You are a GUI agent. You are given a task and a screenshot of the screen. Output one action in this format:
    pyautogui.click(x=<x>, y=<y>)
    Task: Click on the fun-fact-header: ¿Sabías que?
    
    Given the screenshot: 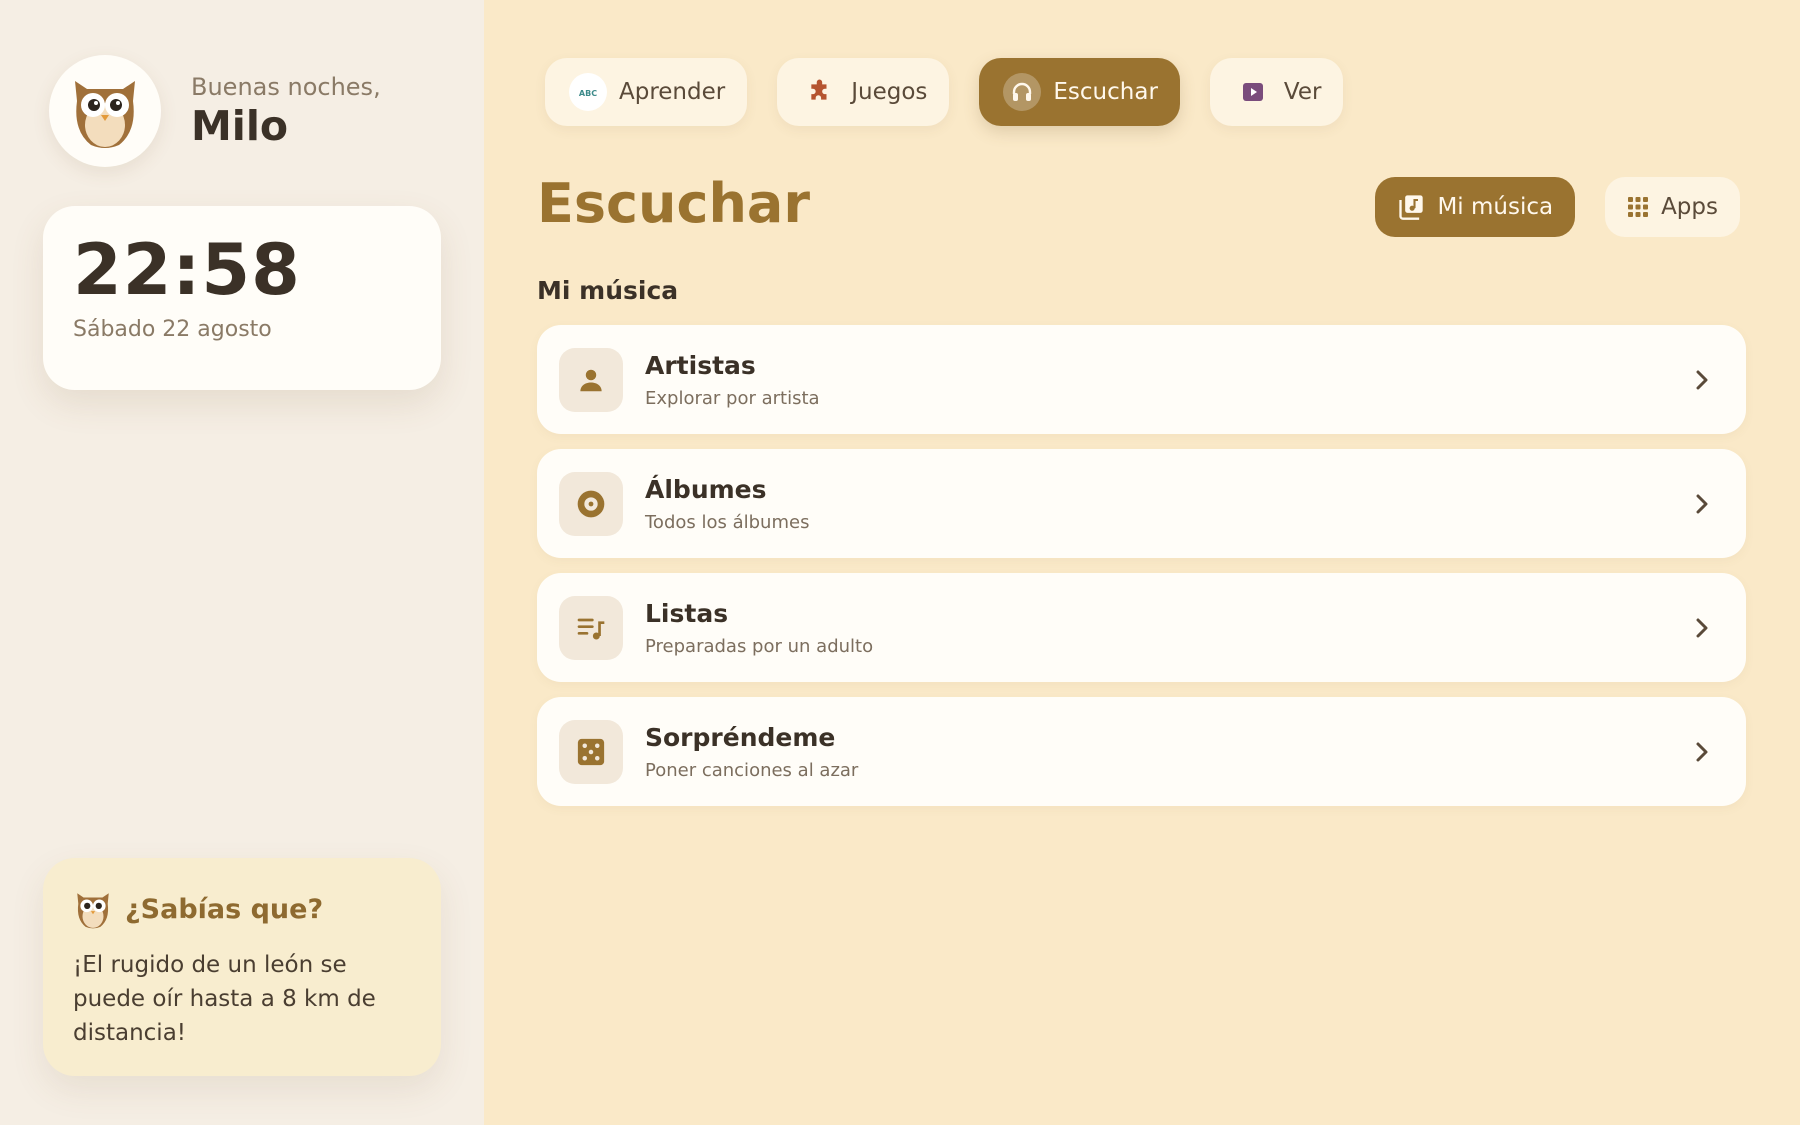 What is the action you would take?
    pyautogui.click(x=242, y=909)
    